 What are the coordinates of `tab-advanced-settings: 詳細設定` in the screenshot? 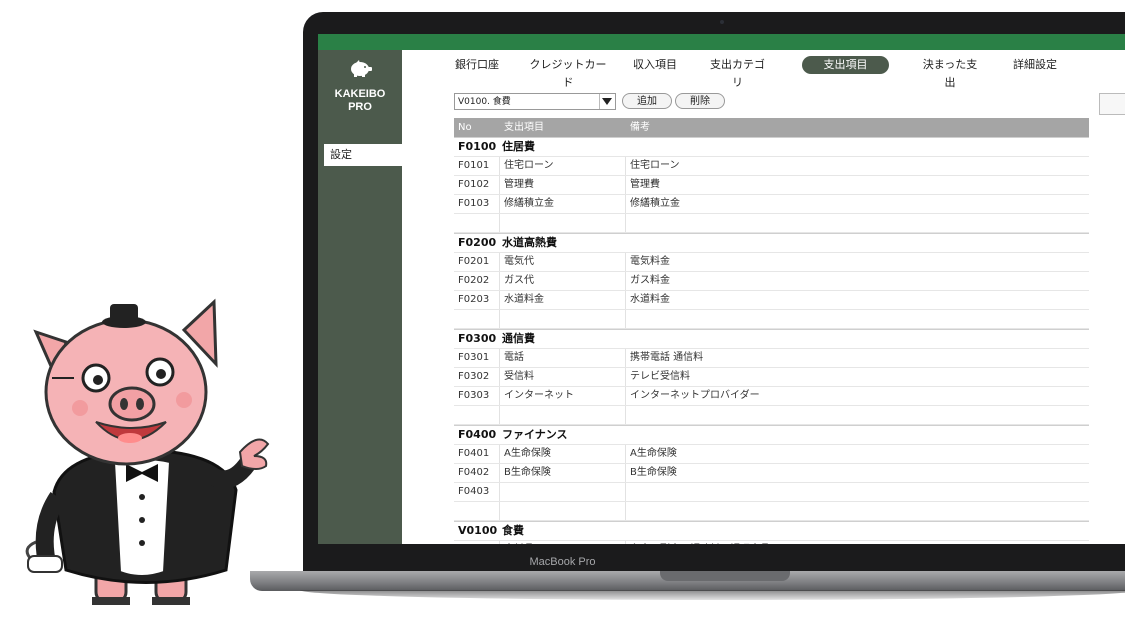 It's located at (1035, 65).